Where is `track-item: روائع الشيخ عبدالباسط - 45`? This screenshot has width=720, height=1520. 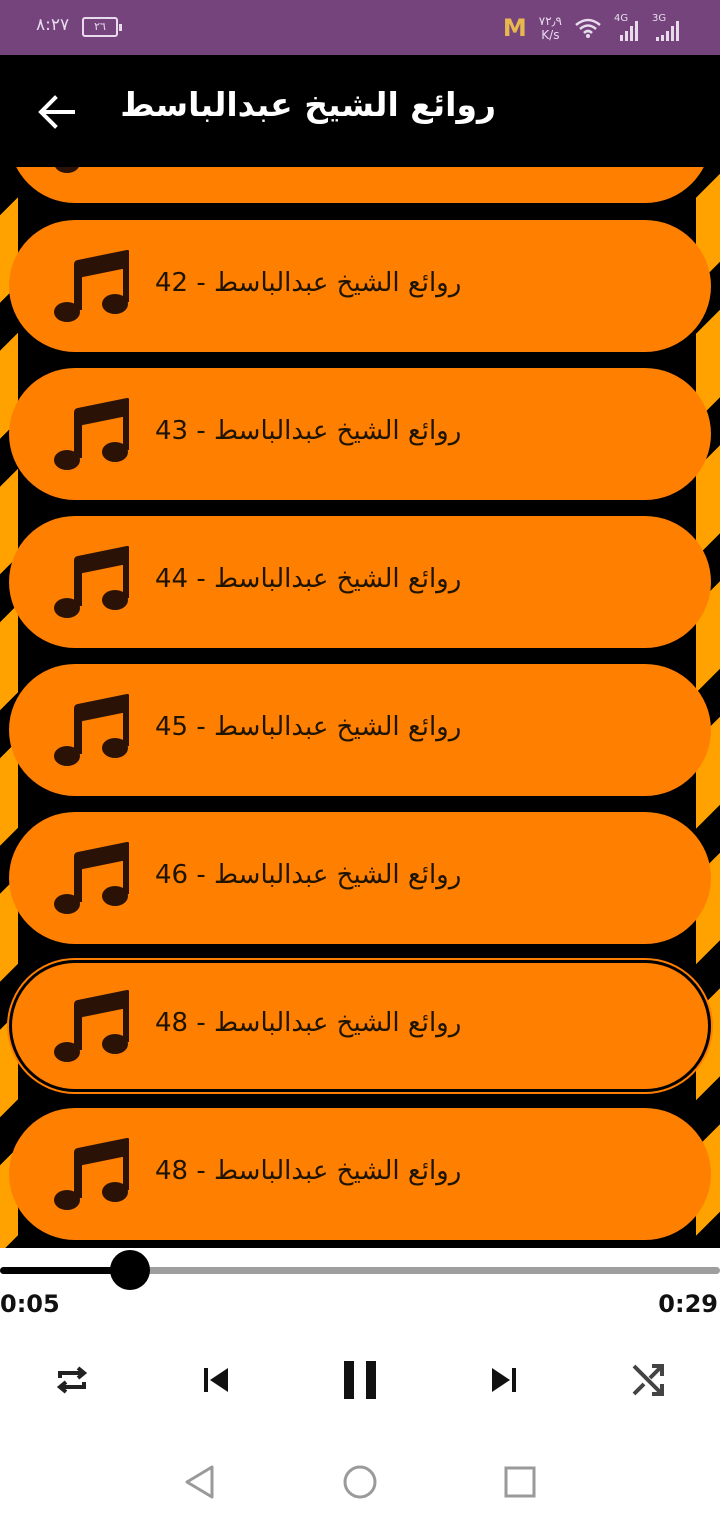 track-item: روائع الشيخ عبدالباسط - 45 is located at coordinates (360, 730).